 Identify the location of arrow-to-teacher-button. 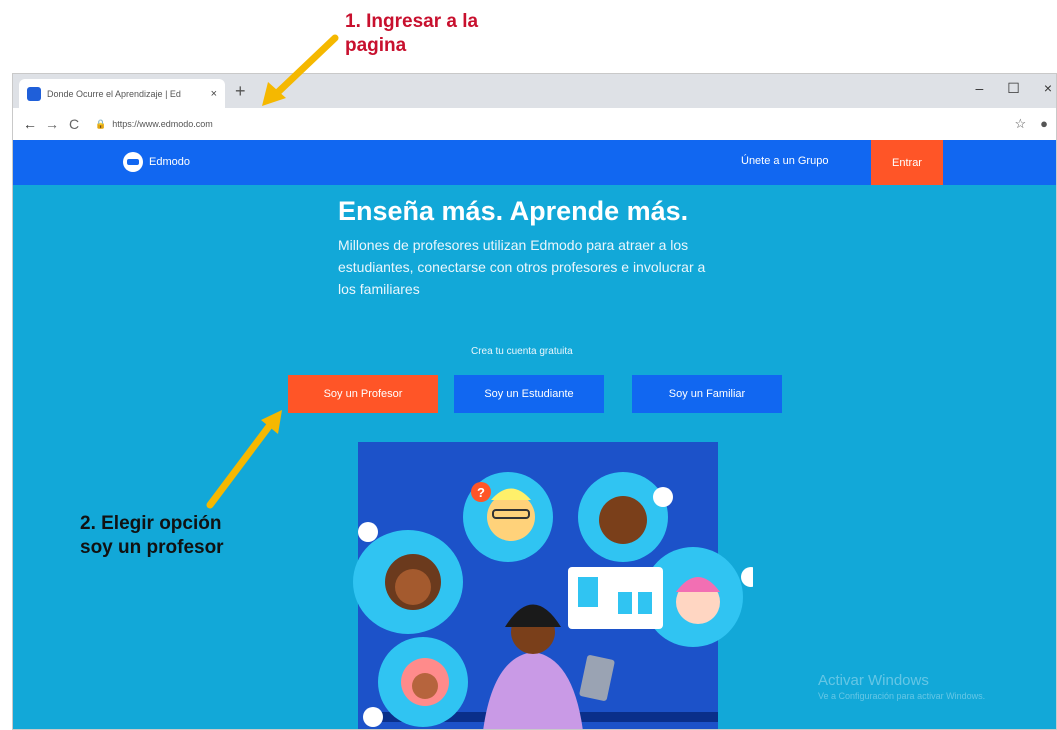
(244, 459).